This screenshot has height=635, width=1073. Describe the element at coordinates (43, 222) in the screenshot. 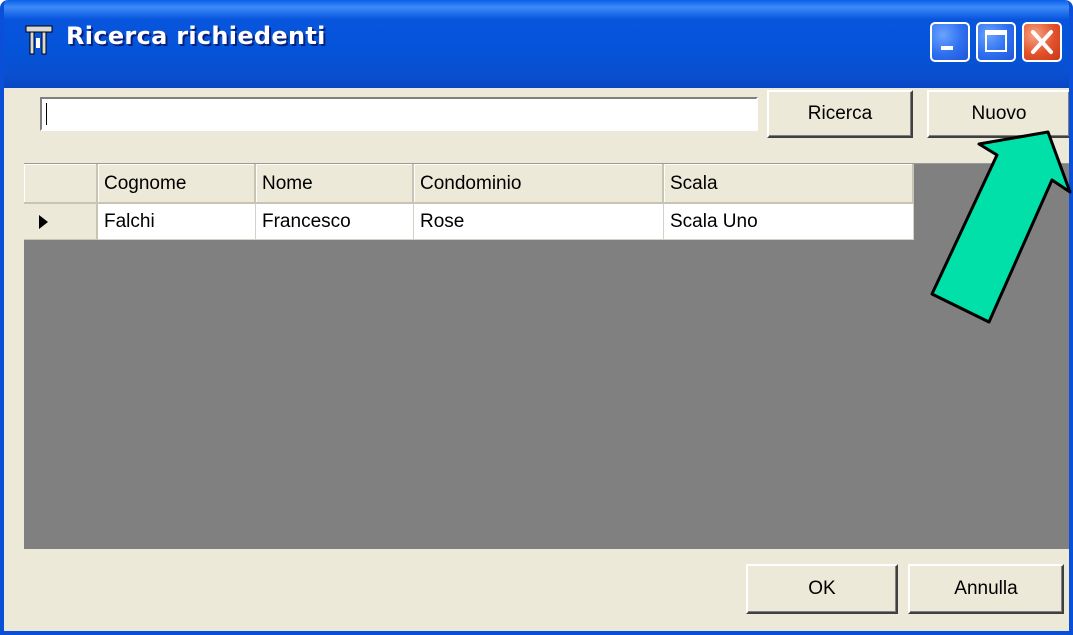

I see `current-row-icon` at that location.